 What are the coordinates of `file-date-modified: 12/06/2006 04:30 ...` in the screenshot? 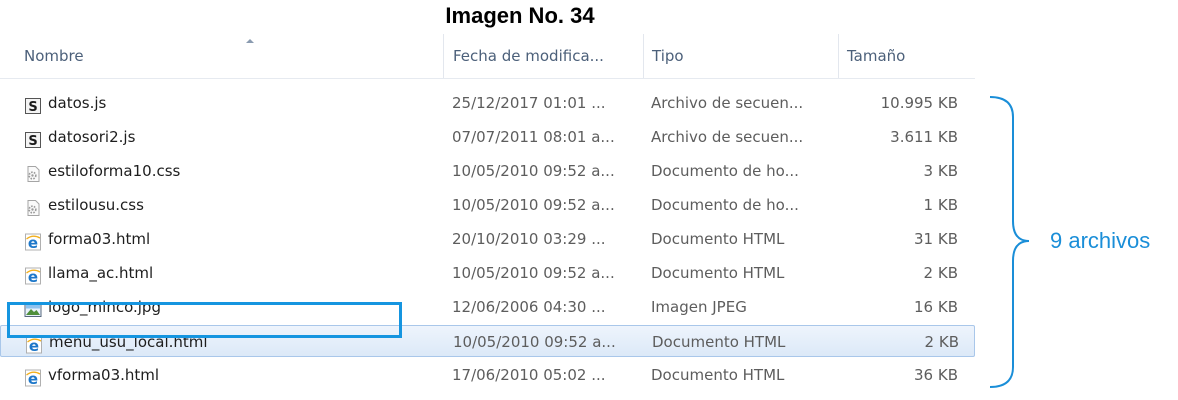 It's located at (529, 307).